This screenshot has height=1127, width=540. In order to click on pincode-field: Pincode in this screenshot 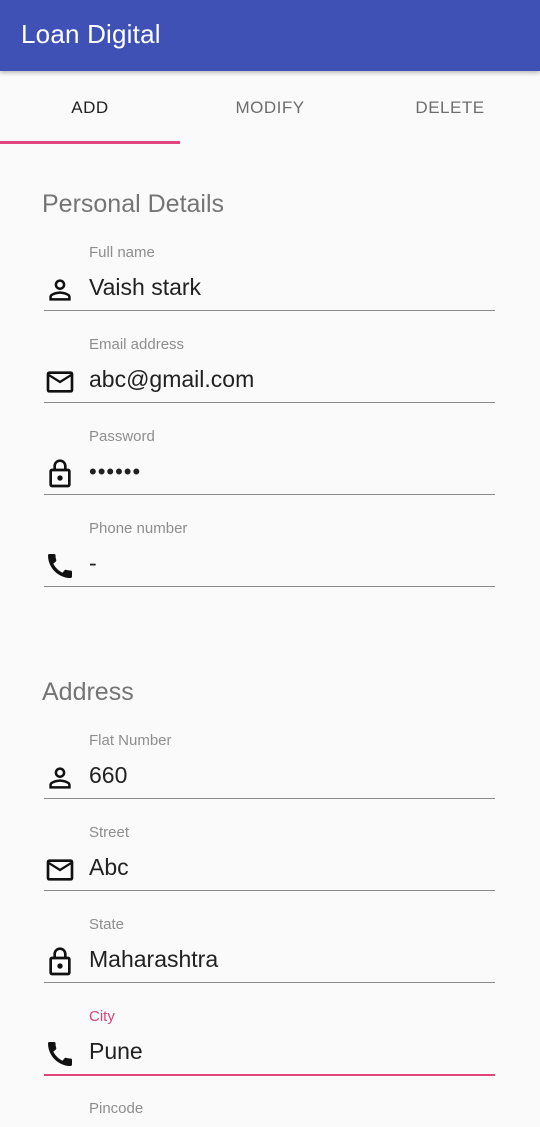, I will do `click(269, 1113)`.